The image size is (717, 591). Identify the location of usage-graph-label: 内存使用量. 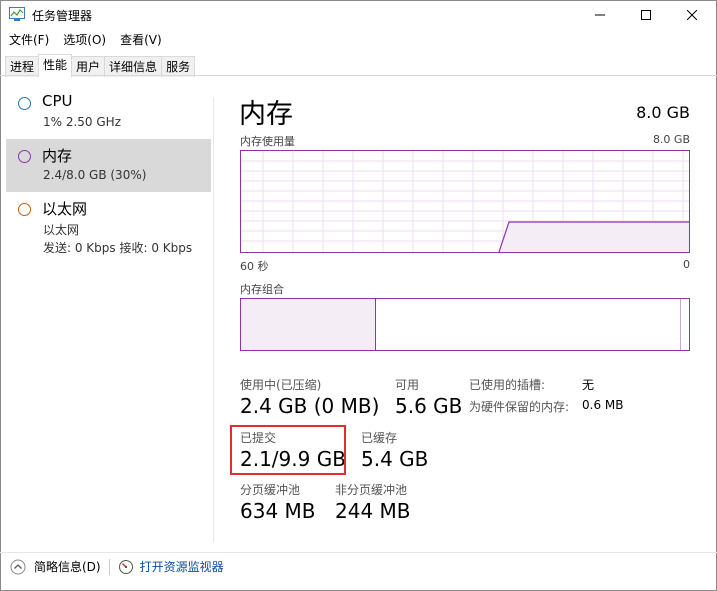
(267, 141).